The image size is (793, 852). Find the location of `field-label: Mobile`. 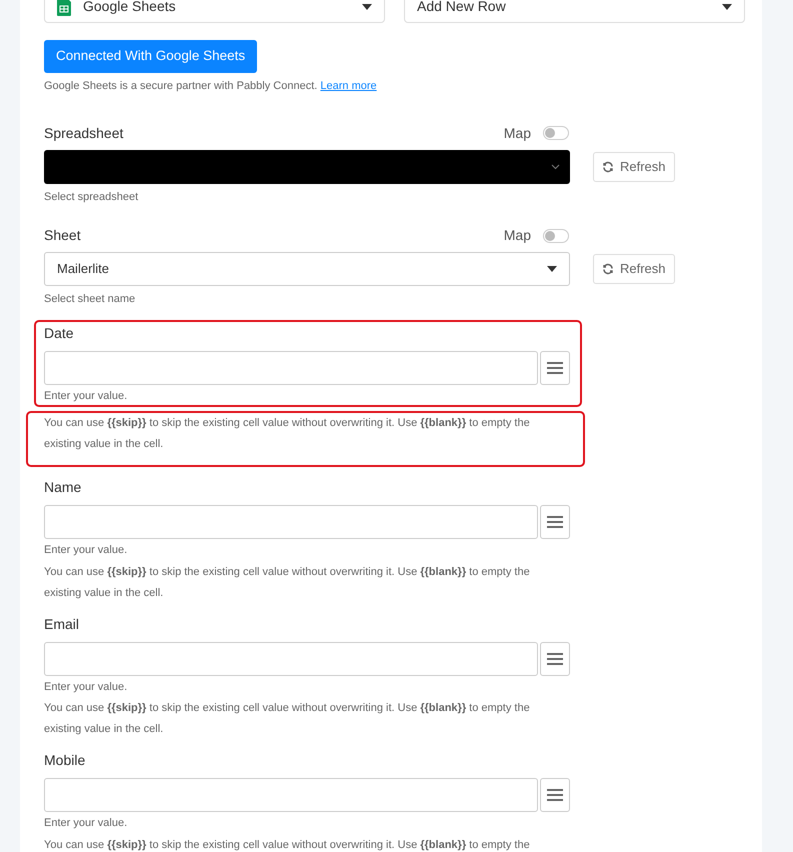

field-label: Mobile is located at coordinates (65, 760).